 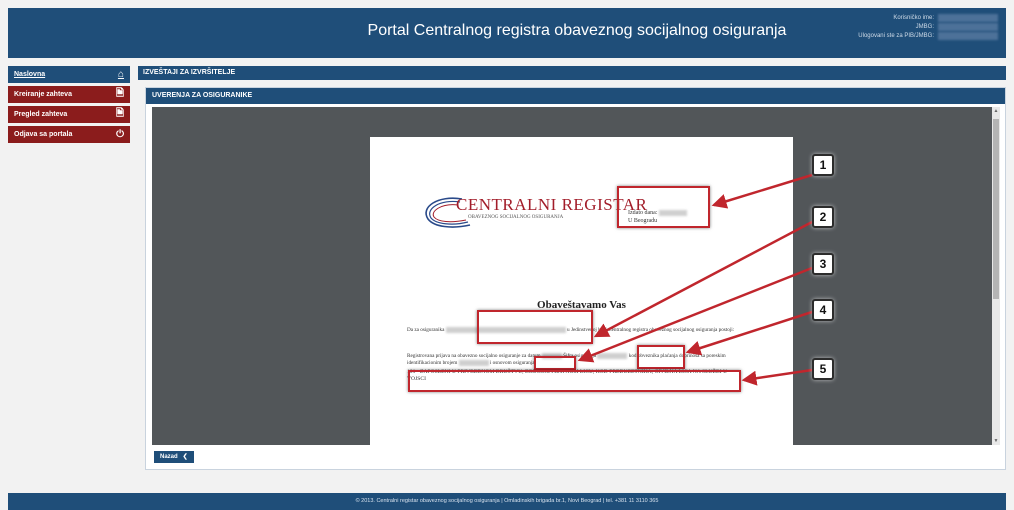 What do you see at coordinates (575, 96) in the screenshot?
I see `panel-title: UVERENJA ZA OSIGURANIKE` at bounding box center [575, 96].